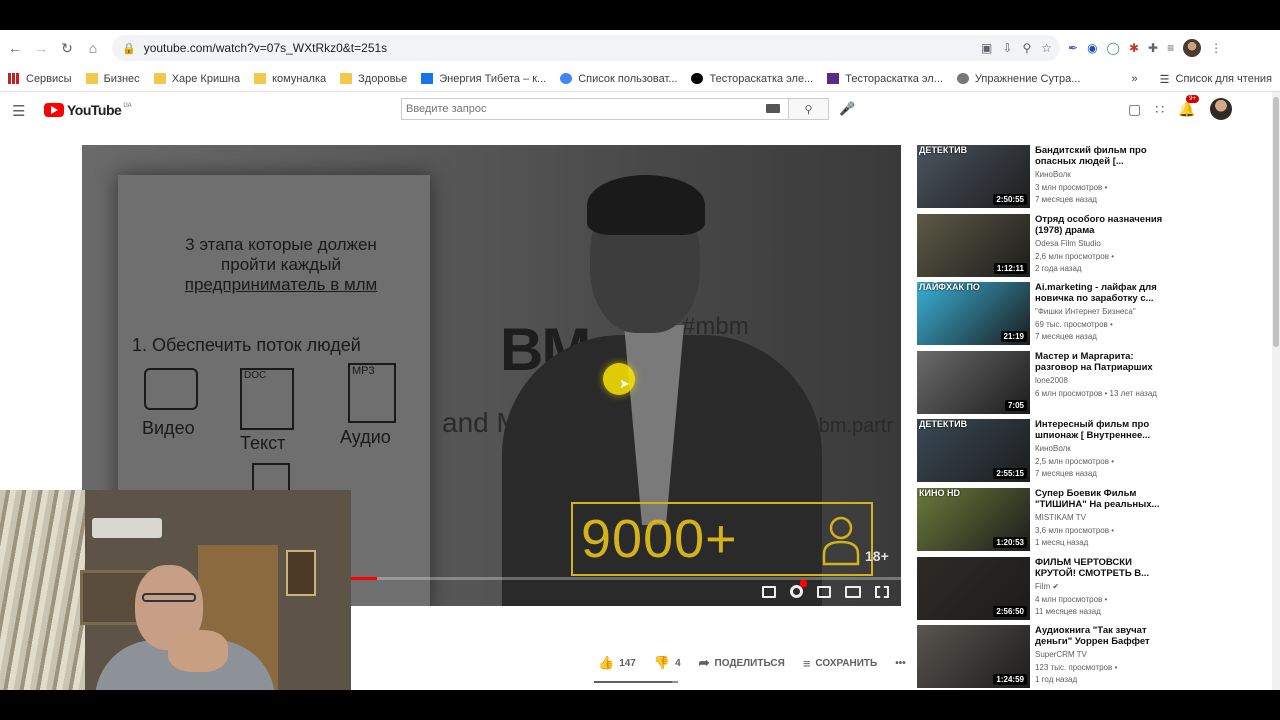  I want to click on zoom-icon: ⚲, so click(1026, 48).